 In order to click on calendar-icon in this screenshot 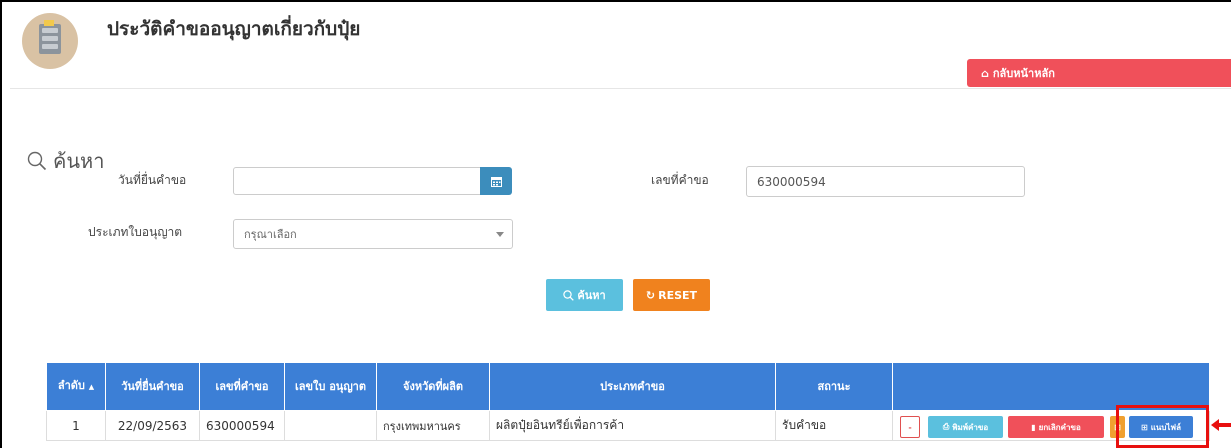, I will do `click(496, 181)`.